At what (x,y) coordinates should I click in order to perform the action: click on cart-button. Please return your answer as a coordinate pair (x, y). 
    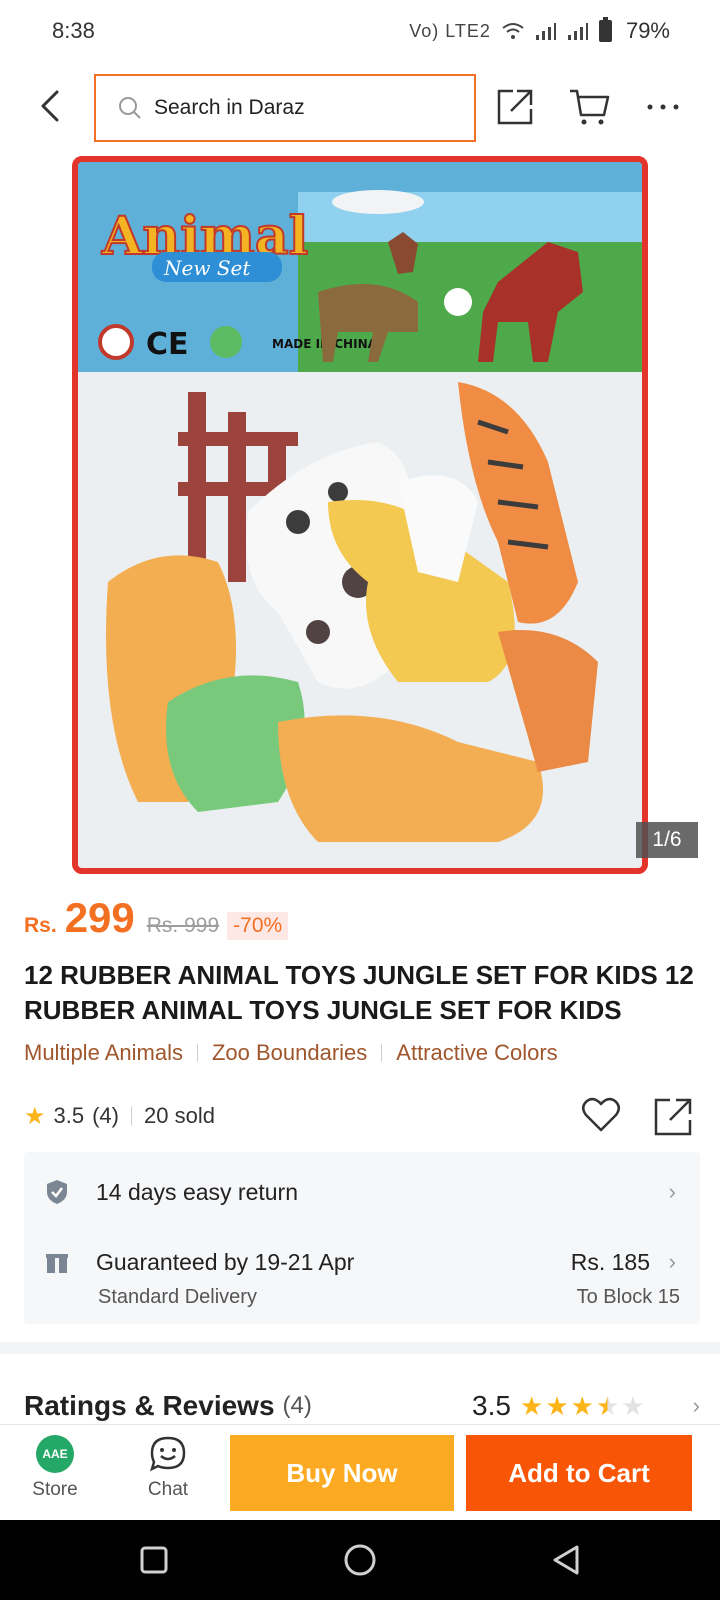
    Looking at the image, I should click on (589, 107).